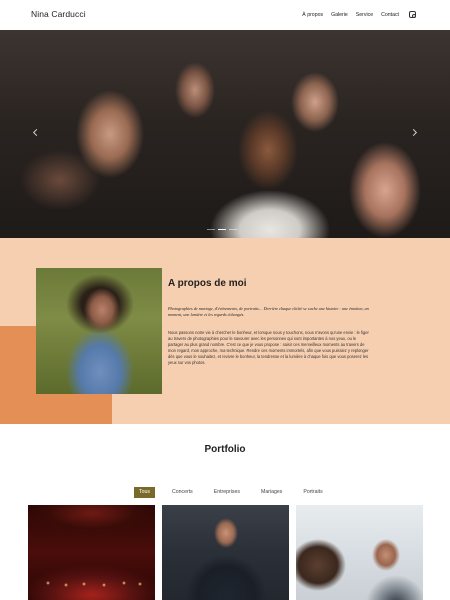  Describe the element at coordinates (36, 132) in the screenshot. I see `carousel-prev-arrow-icon` at that location.